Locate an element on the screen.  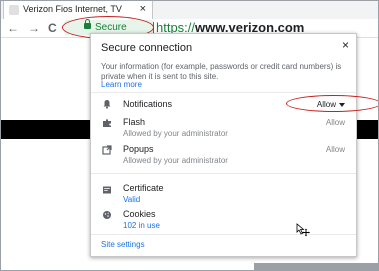
cookies-count-link: 102 in use is located at coordinates (141, 225).